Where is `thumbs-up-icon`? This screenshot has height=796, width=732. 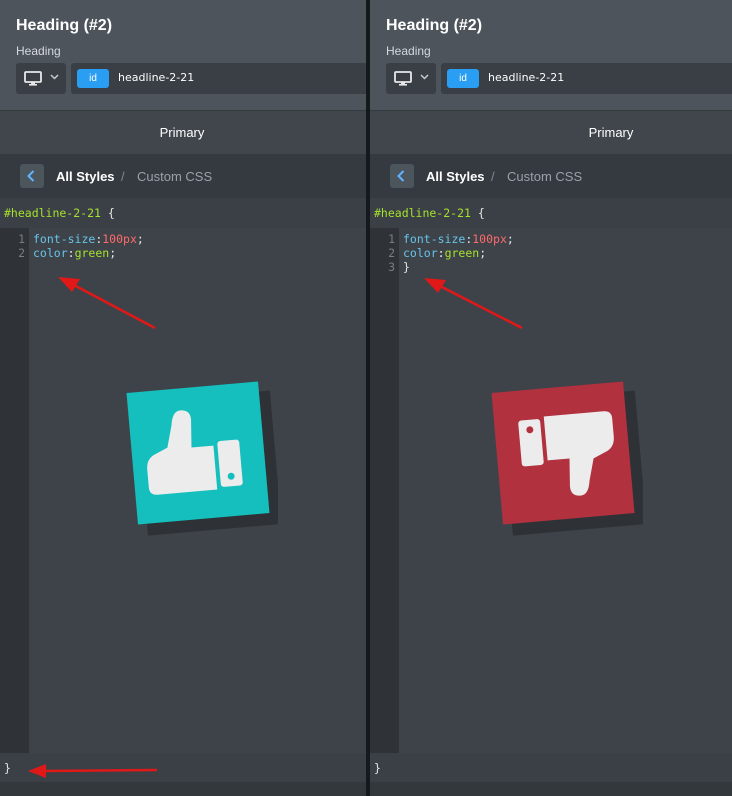 thumbs-up-icon is located at coordinates (202, 458).